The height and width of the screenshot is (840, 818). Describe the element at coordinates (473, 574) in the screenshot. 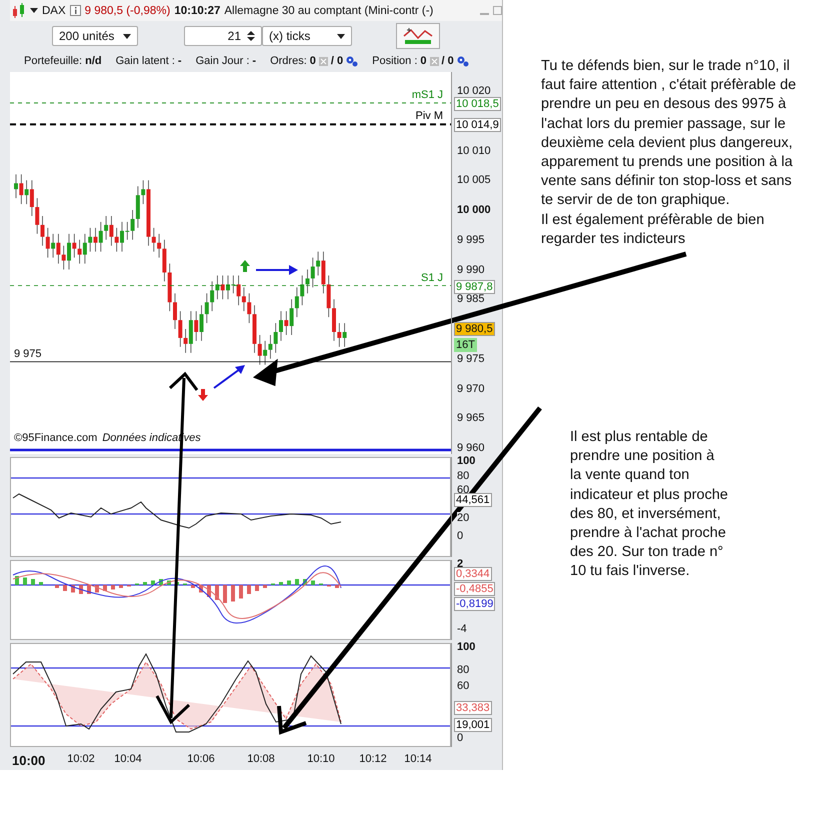

I see `indicator-reading: 0,3344` at that location.